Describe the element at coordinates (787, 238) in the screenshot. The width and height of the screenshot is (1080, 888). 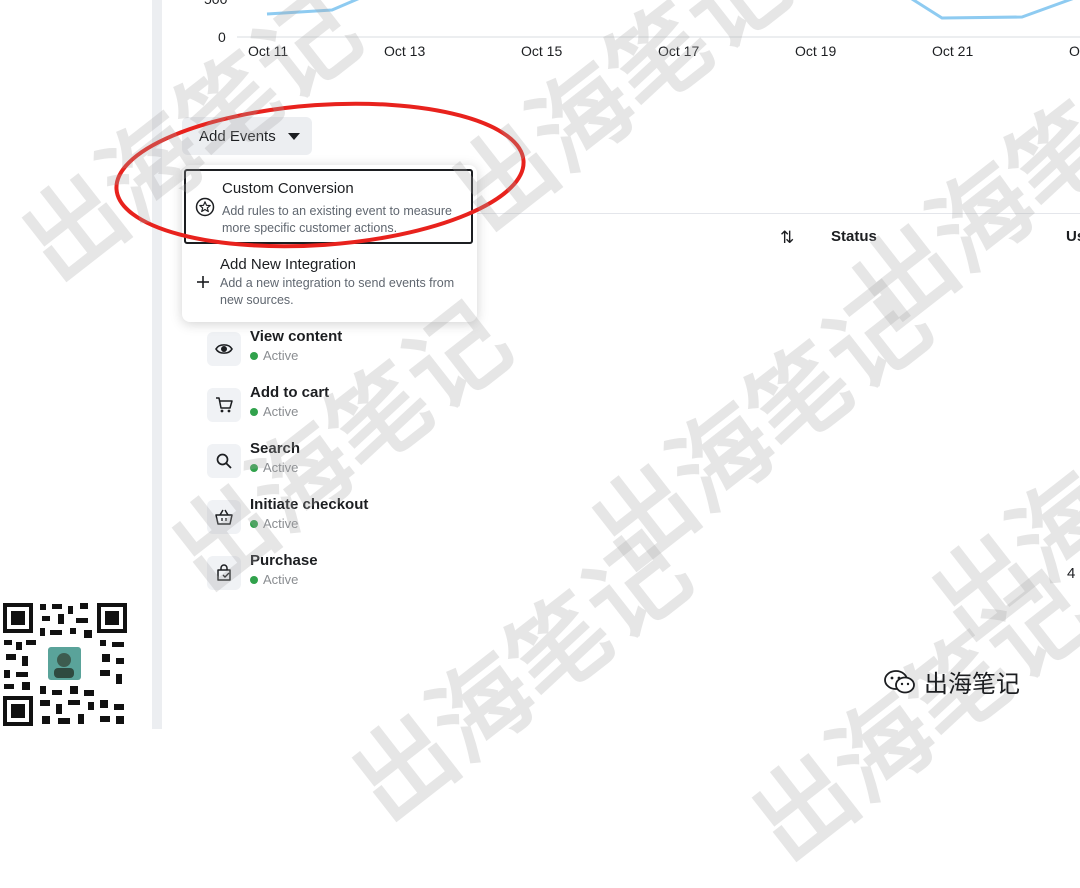
I see `sort-icon: ⇅` at that location.